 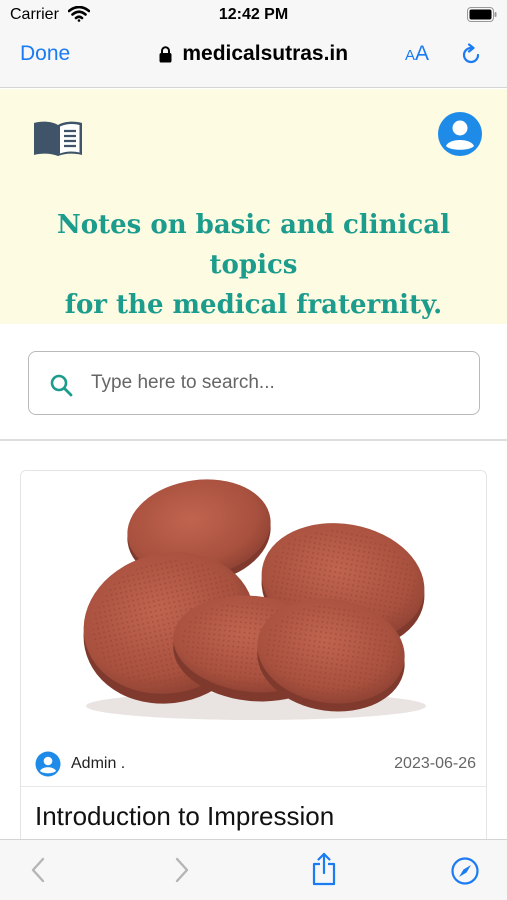 I want to click on user-icon, so click(x=460, y=134).